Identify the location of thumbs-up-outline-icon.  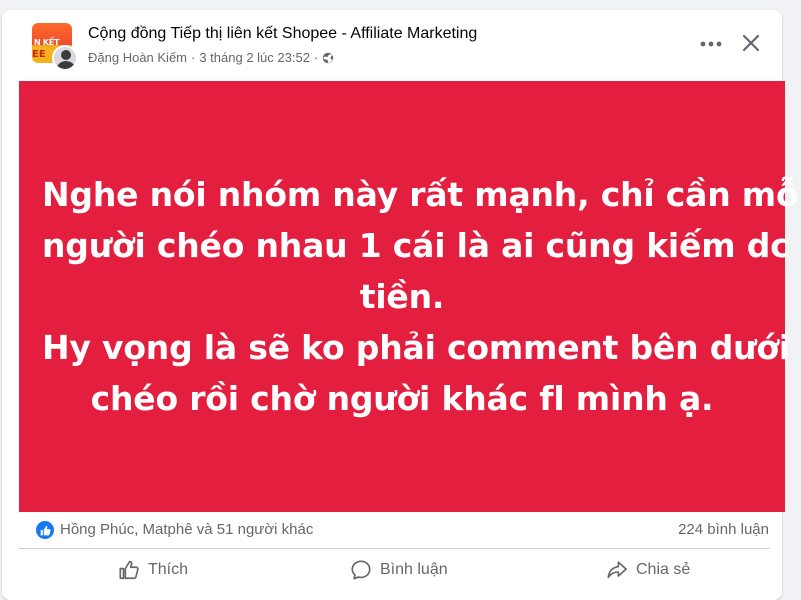
(129, 570).